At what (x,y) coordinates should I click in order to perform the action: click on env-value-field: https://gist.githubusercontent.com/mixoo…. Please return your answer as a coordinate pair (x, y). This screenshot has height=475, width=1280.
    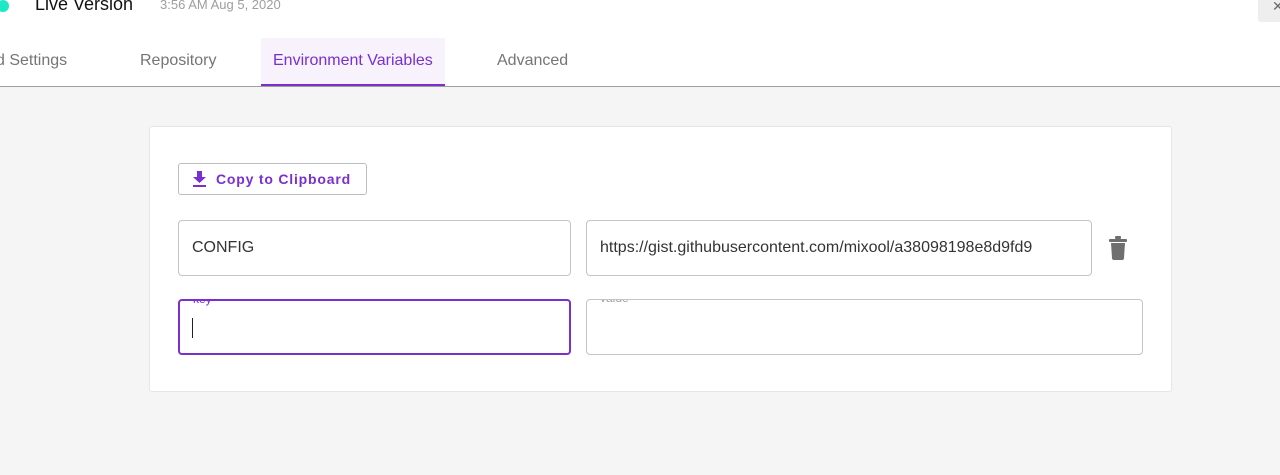
    Looking at the image, I should click on (839, 248).